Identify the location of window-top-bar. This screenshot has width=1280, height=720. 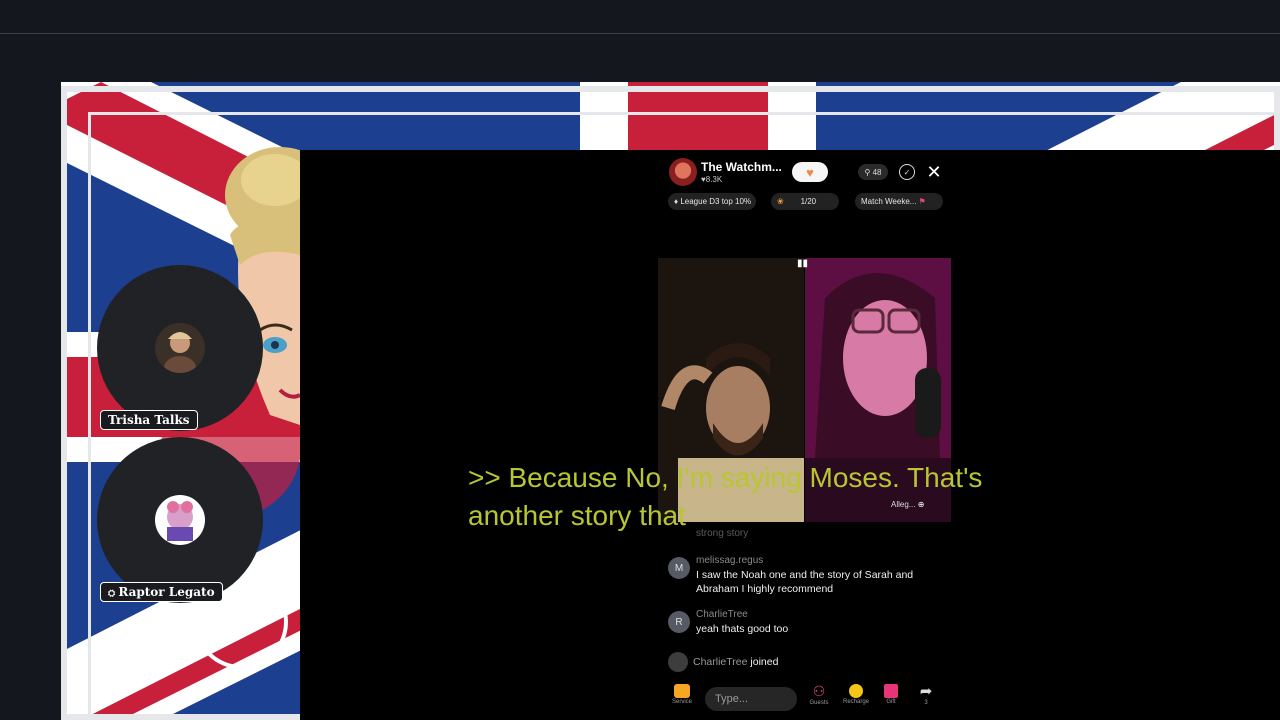
(640, 17).